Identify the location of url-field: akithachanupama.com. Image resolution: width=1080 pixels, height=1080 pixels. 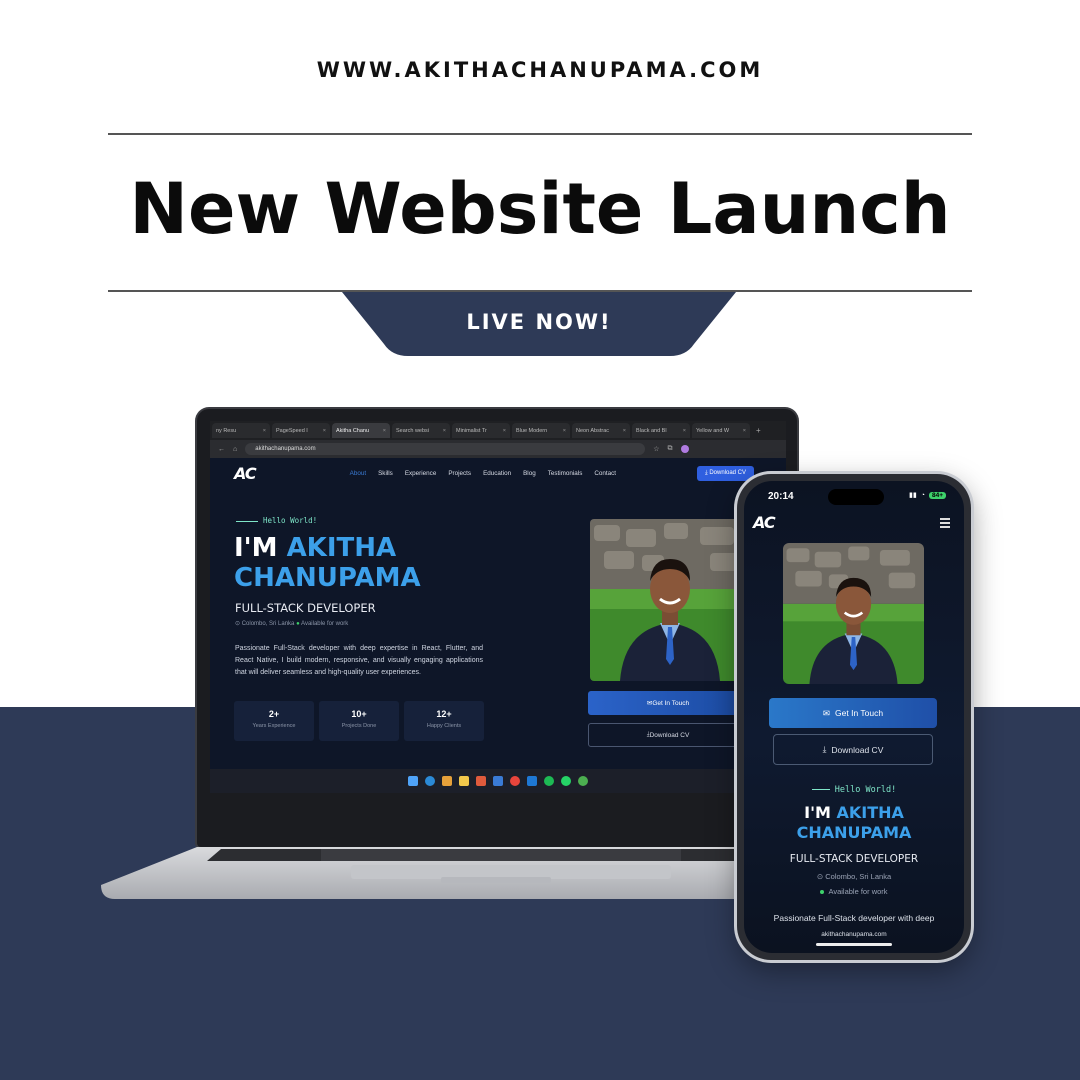
(445, 449).